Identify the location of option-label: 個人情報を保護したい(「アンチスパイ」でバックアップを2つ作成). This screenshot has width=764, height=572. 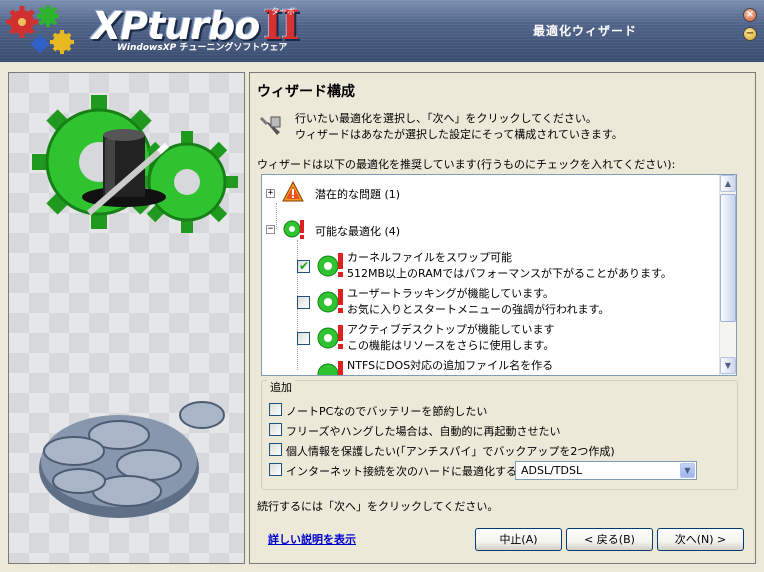
(450, 451).